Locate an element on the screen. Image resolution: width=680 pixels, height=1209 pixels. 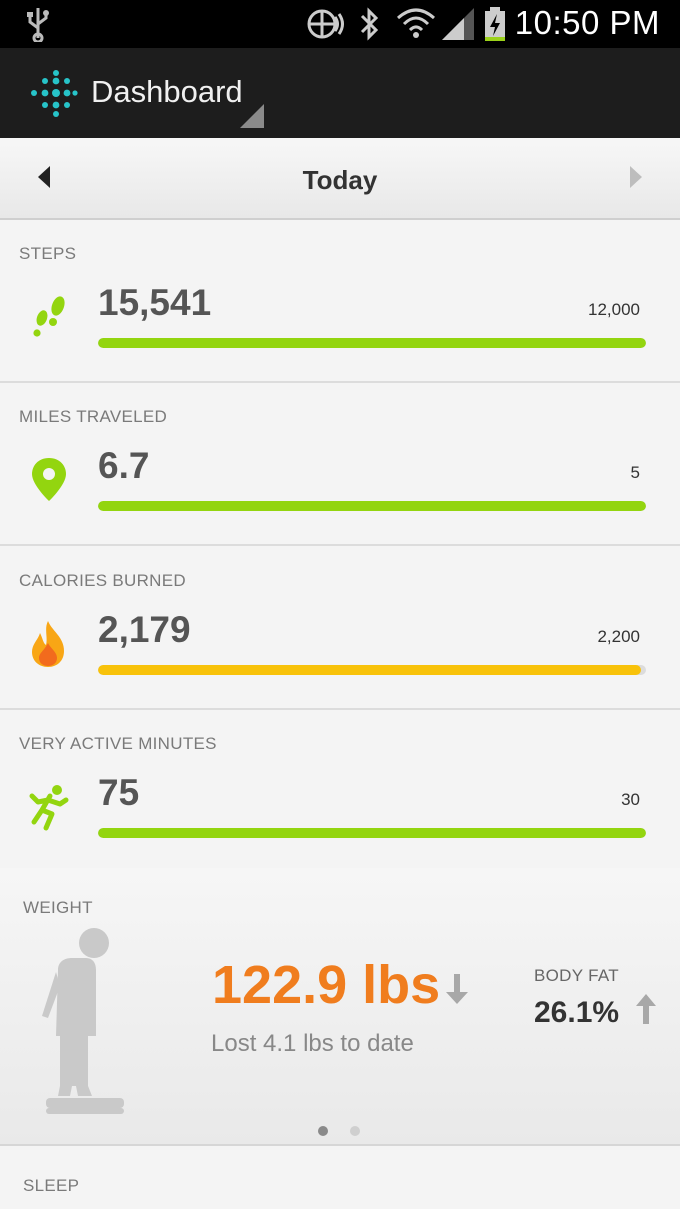
body-fat-value: 26.1% is located at coordinates (577, 1012).